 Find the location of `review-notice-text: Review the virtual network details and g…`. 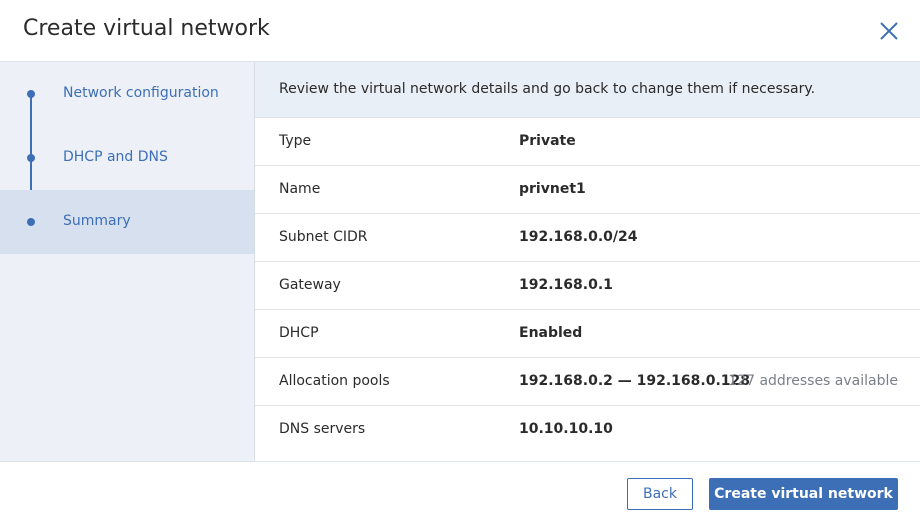

review-notice-text: Review the virtual network details and g… is located at coordinates (547, 89).